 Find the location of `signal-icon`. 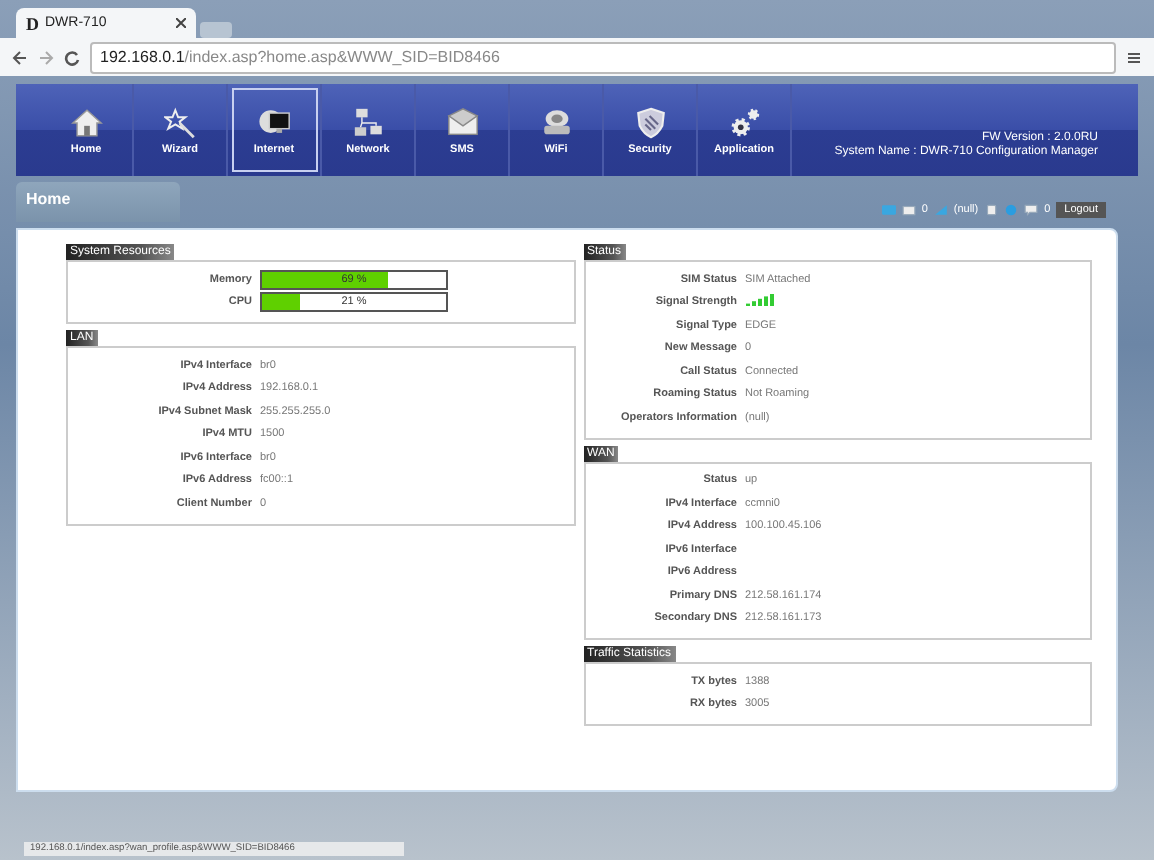

signal-icon is located at coordinates (940, 210).